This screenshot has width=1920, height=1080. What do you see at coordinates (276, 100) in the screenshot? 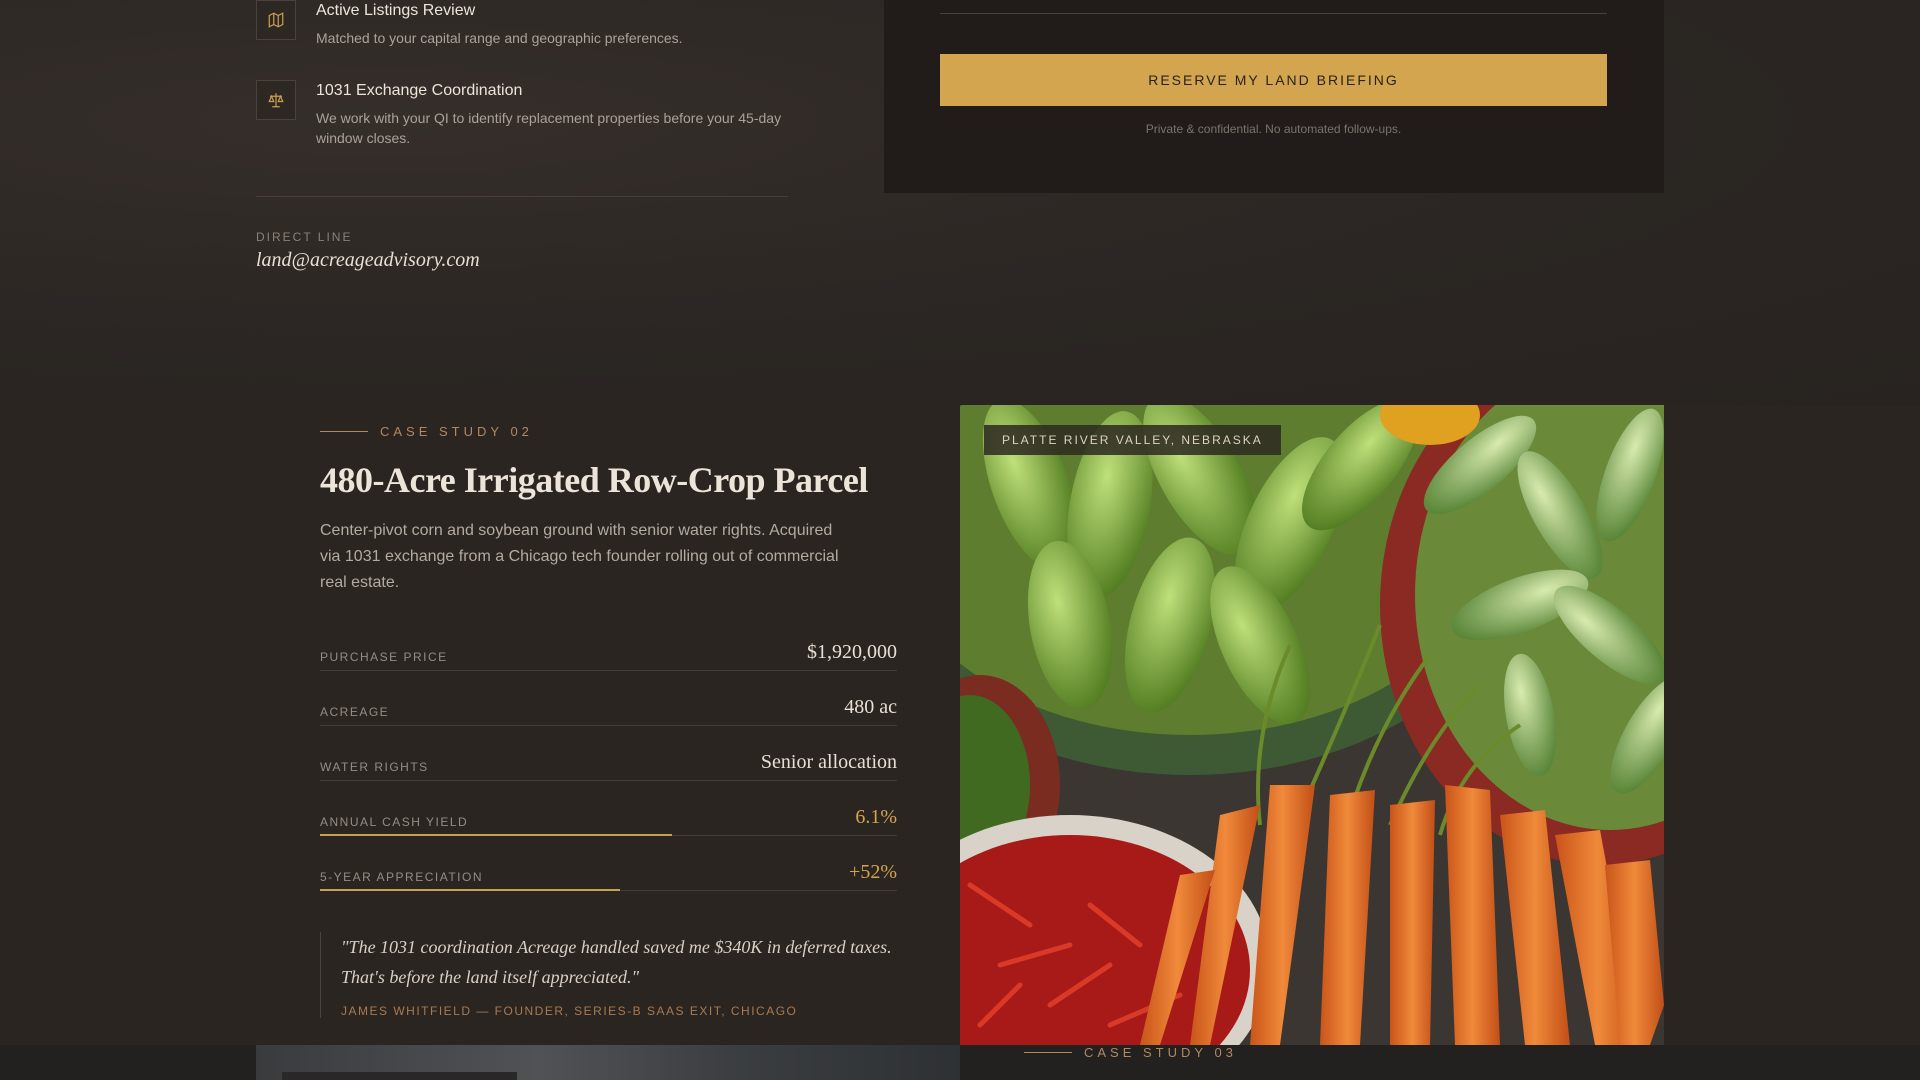
I see `scales-icon` at bounding box center [276, 100].